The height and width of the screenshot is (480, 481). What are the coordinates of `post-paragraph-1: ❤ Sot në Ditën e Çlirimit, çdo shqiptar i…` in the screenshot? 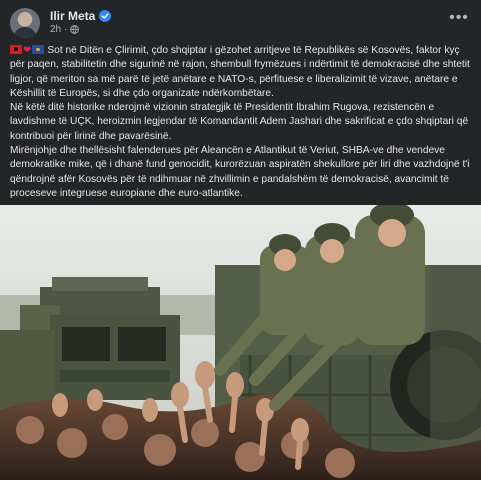 It's located at (240, 72).